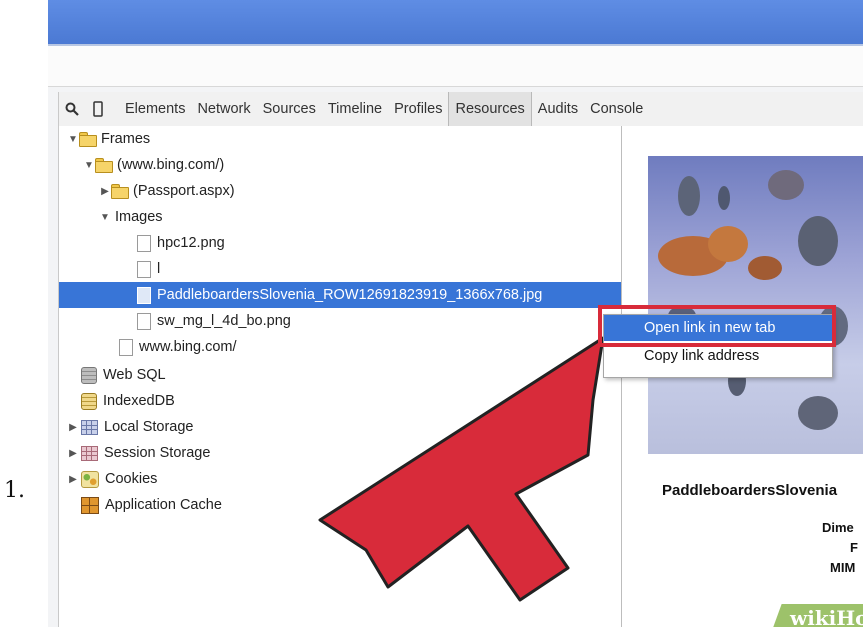 The image size is (863, 627). Describe the element at coordinates (461, 469) in the screenshot. I see `red-arrow-icon` at that location.